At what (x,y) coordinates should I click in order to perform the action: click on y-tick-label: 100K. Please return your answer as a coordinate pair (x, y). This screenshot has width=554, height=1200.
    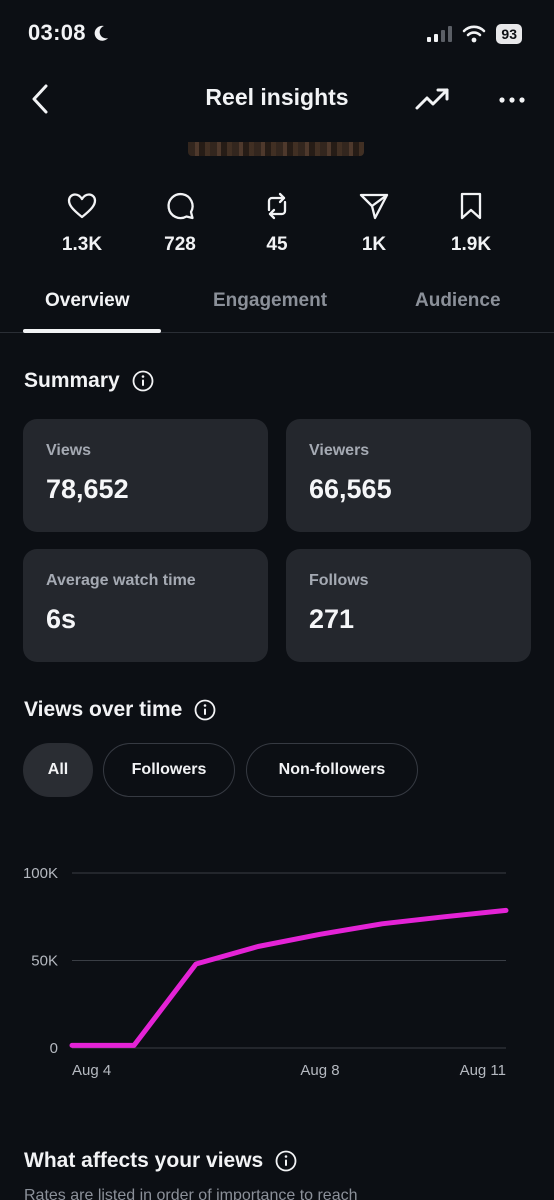
    Looking at the image, I should click on (40, 873).